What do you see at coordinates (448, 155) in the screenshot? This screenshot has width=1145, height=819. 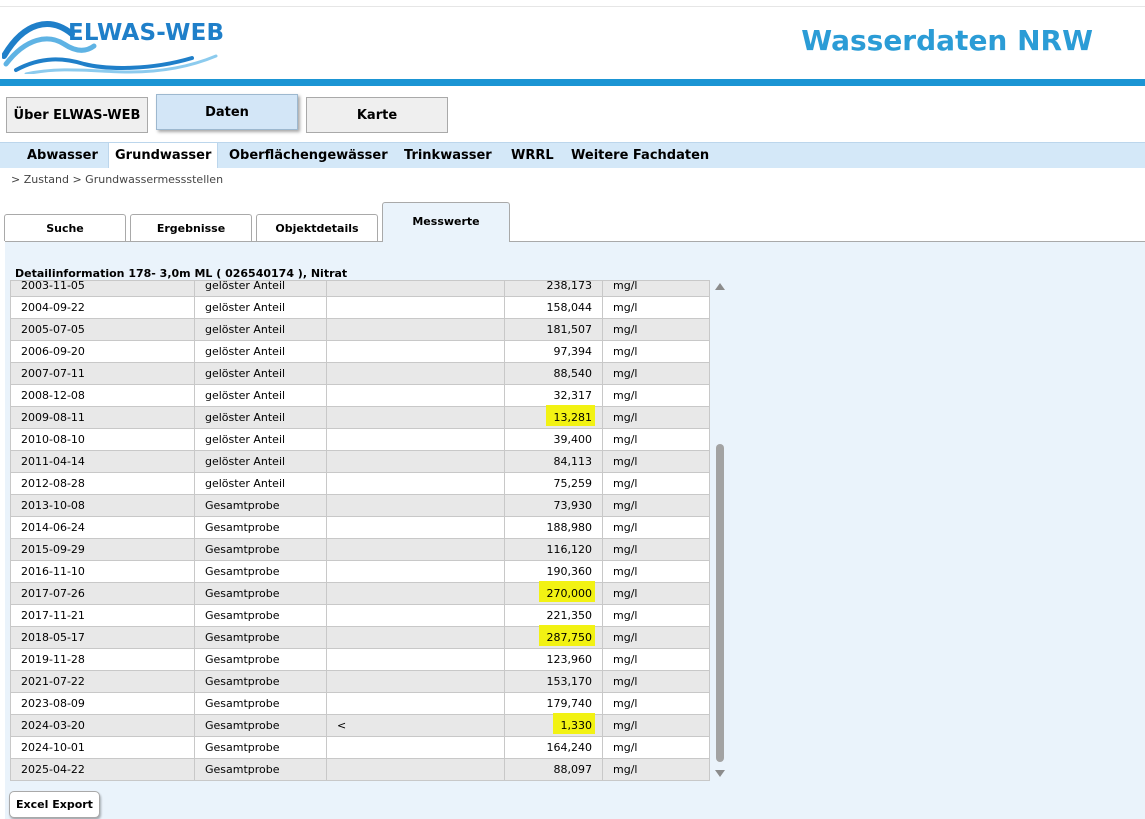 I see `subnav-item-trinkwasser: Trinkwasser` at bounding box center [448, 155].